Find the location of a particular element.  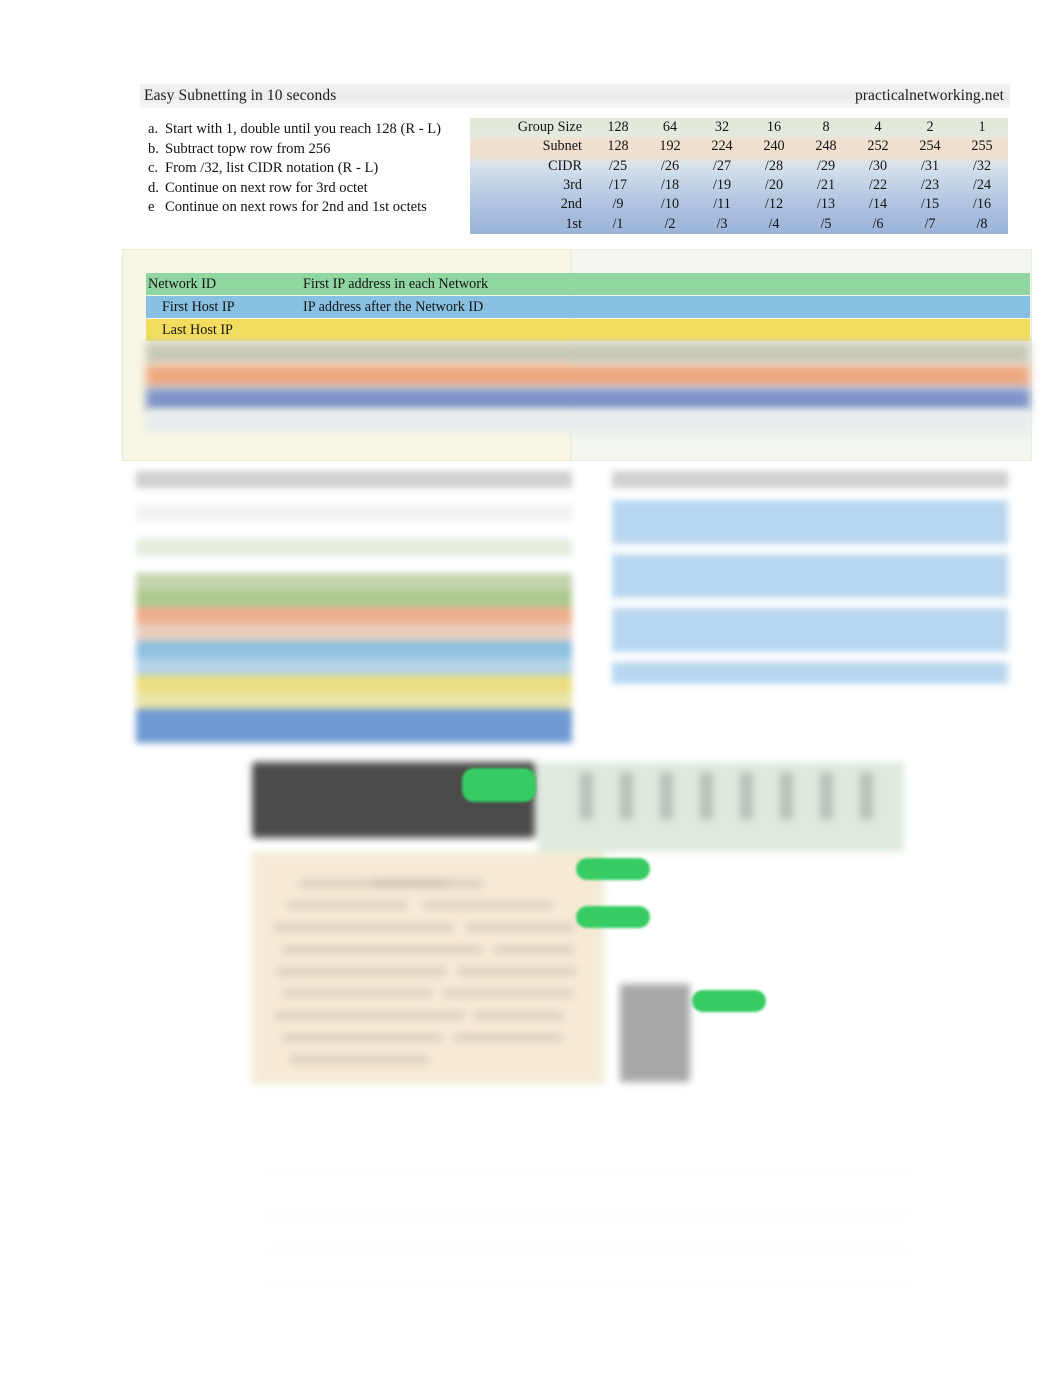

ip-definition-band is located at coordinates (588, 376).